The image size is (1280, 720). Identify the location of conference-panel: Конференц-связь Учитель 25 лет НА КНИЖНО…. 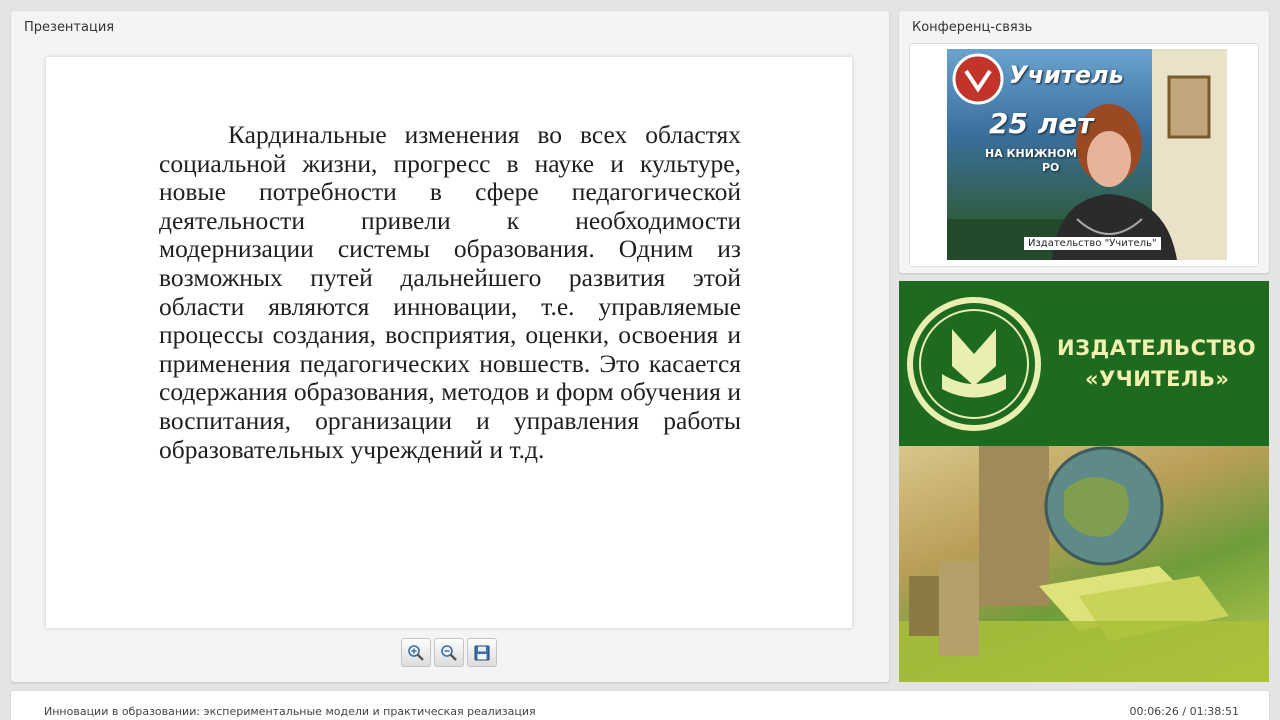
(1084, 142).